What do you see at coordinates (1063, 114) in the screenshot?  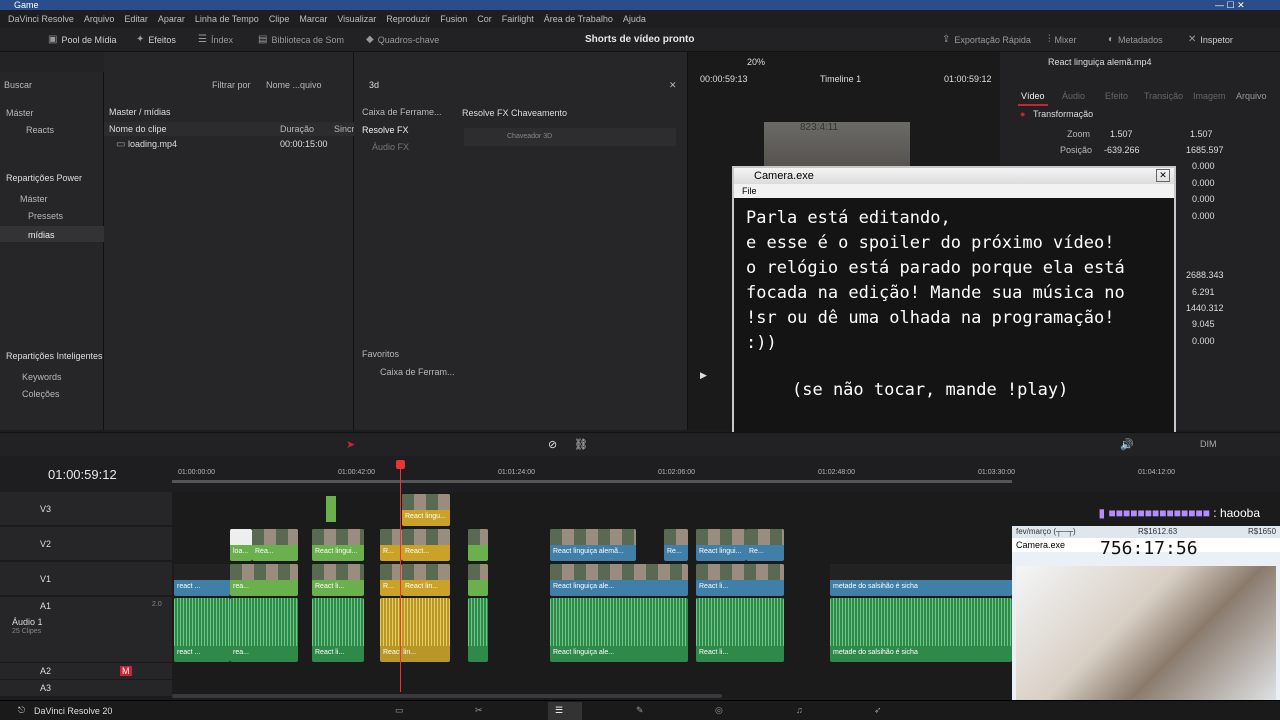 I see `section-transform: Transformação` at bounding box center [1063, 114].